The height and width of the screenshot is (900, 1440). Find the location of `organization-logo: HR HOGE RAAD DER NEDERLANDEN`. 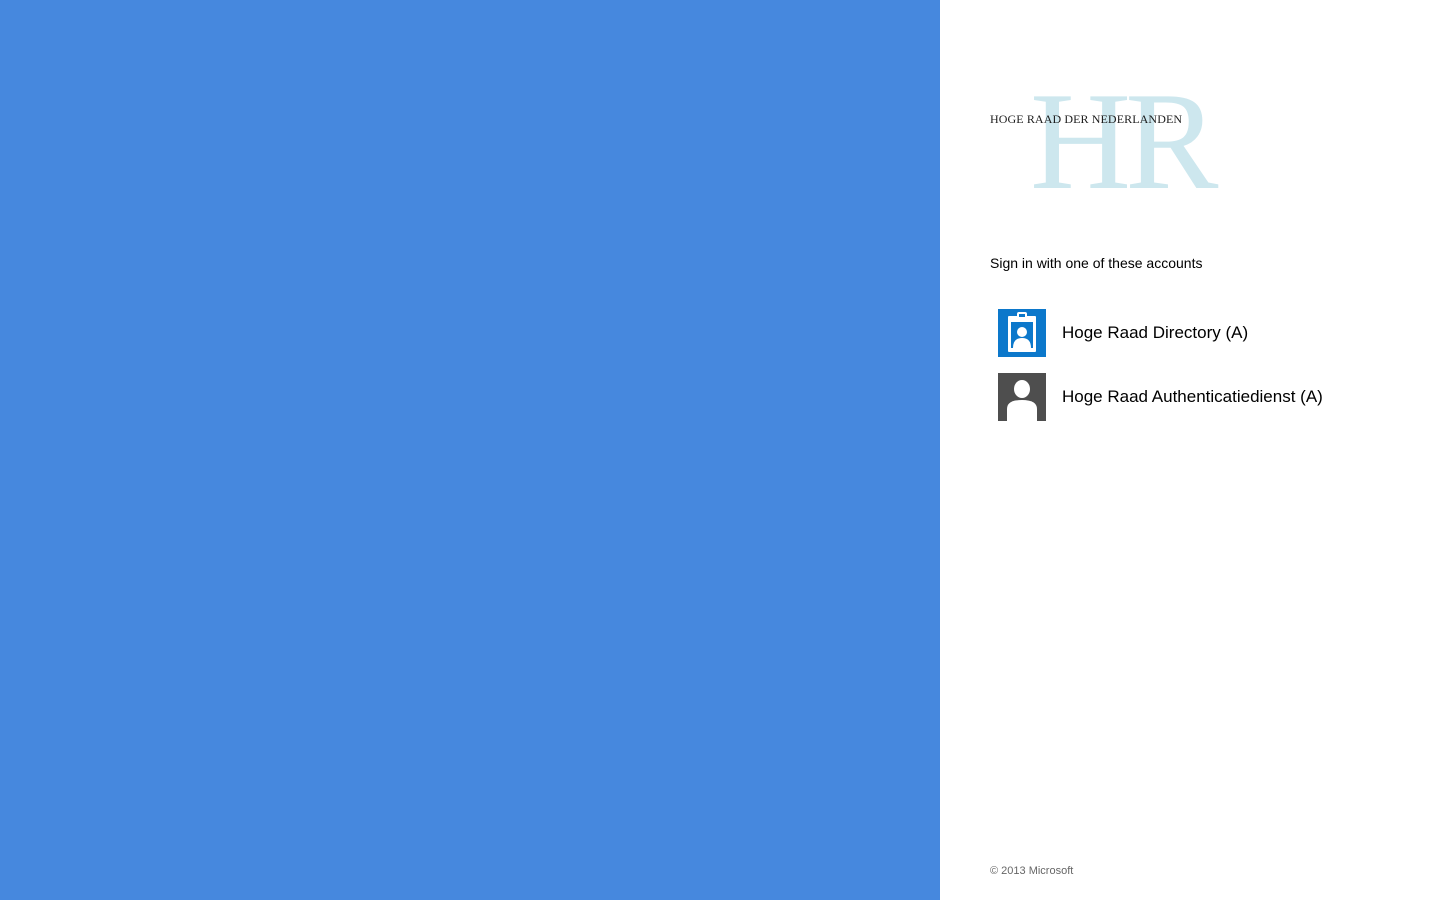

organization-logo: HR HOGE RAAD DER NEDERLANDEN is located at coordinates (1130, 142).